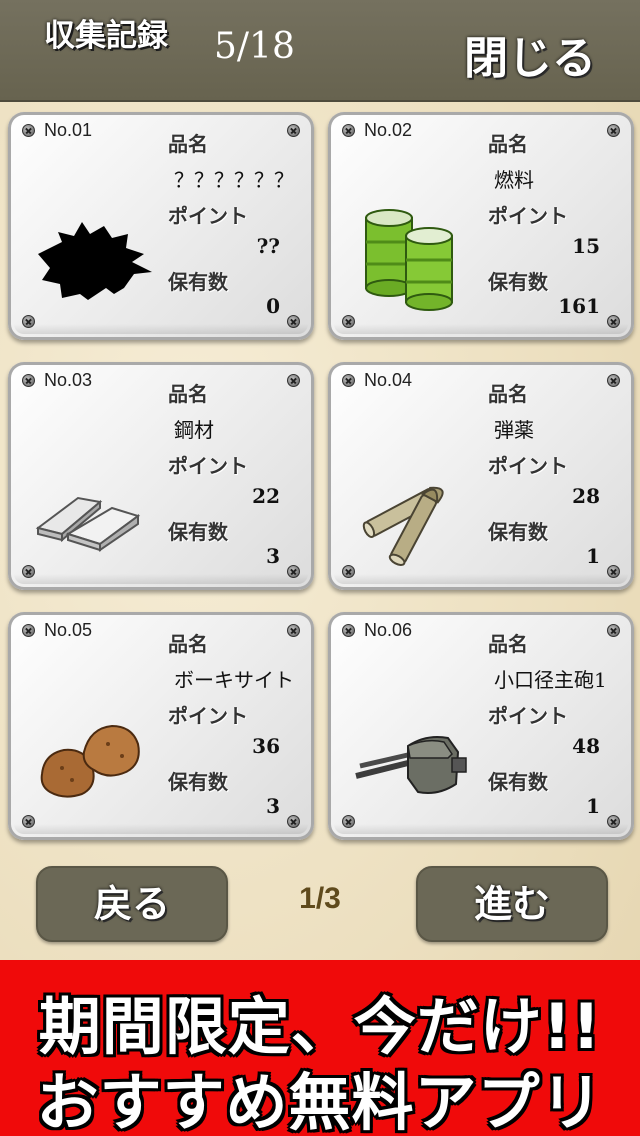 Image resolution: width=640 pixels, height=1136 pixels. I want to click on item-card: No.05 品名 ボーキサイト ポイント 36 保有数 3, so click(161, 726).